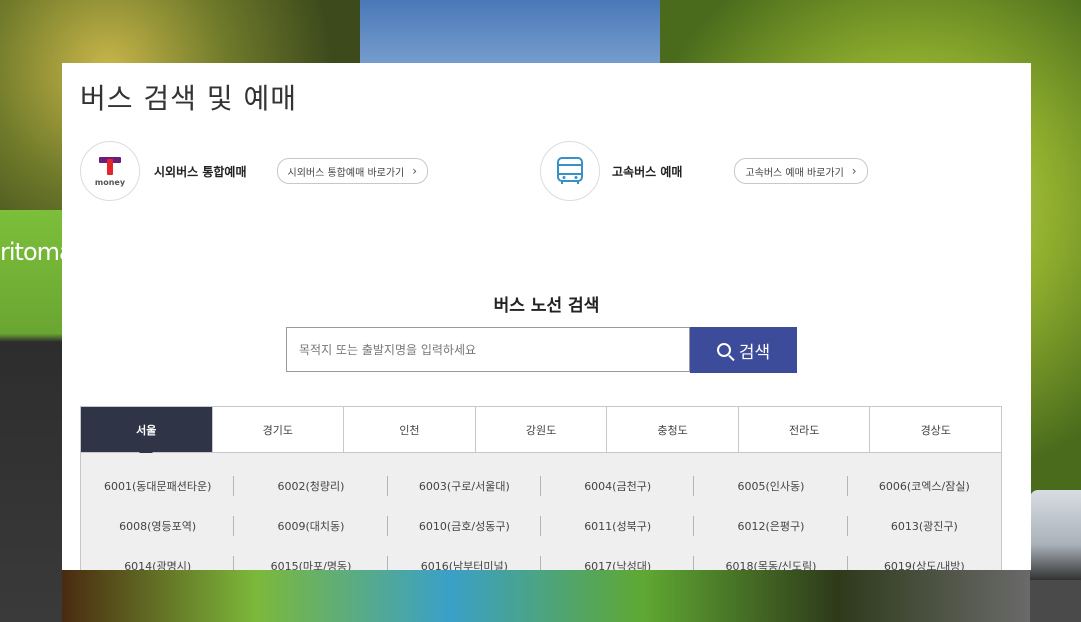 This screenshot has width=1081, height=622. I want to click on route-link: 6016(남부터미널), so click(465, 561).